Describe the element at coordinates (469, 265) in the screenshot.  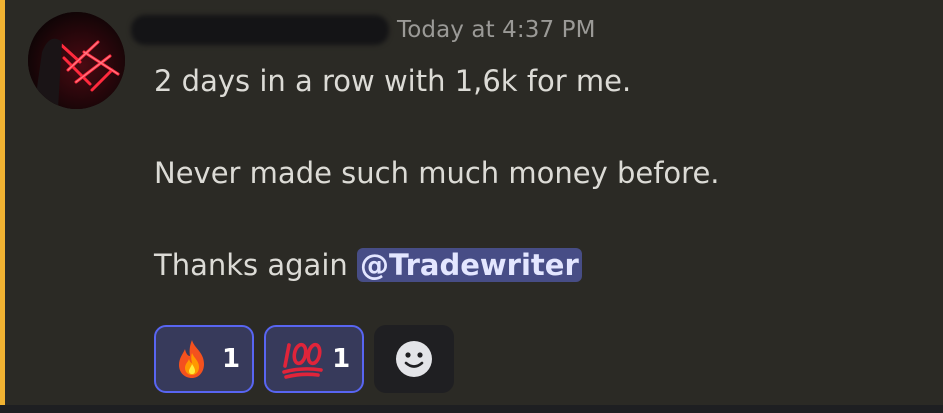
I see `user-mention: @Tradewriter` at that location.